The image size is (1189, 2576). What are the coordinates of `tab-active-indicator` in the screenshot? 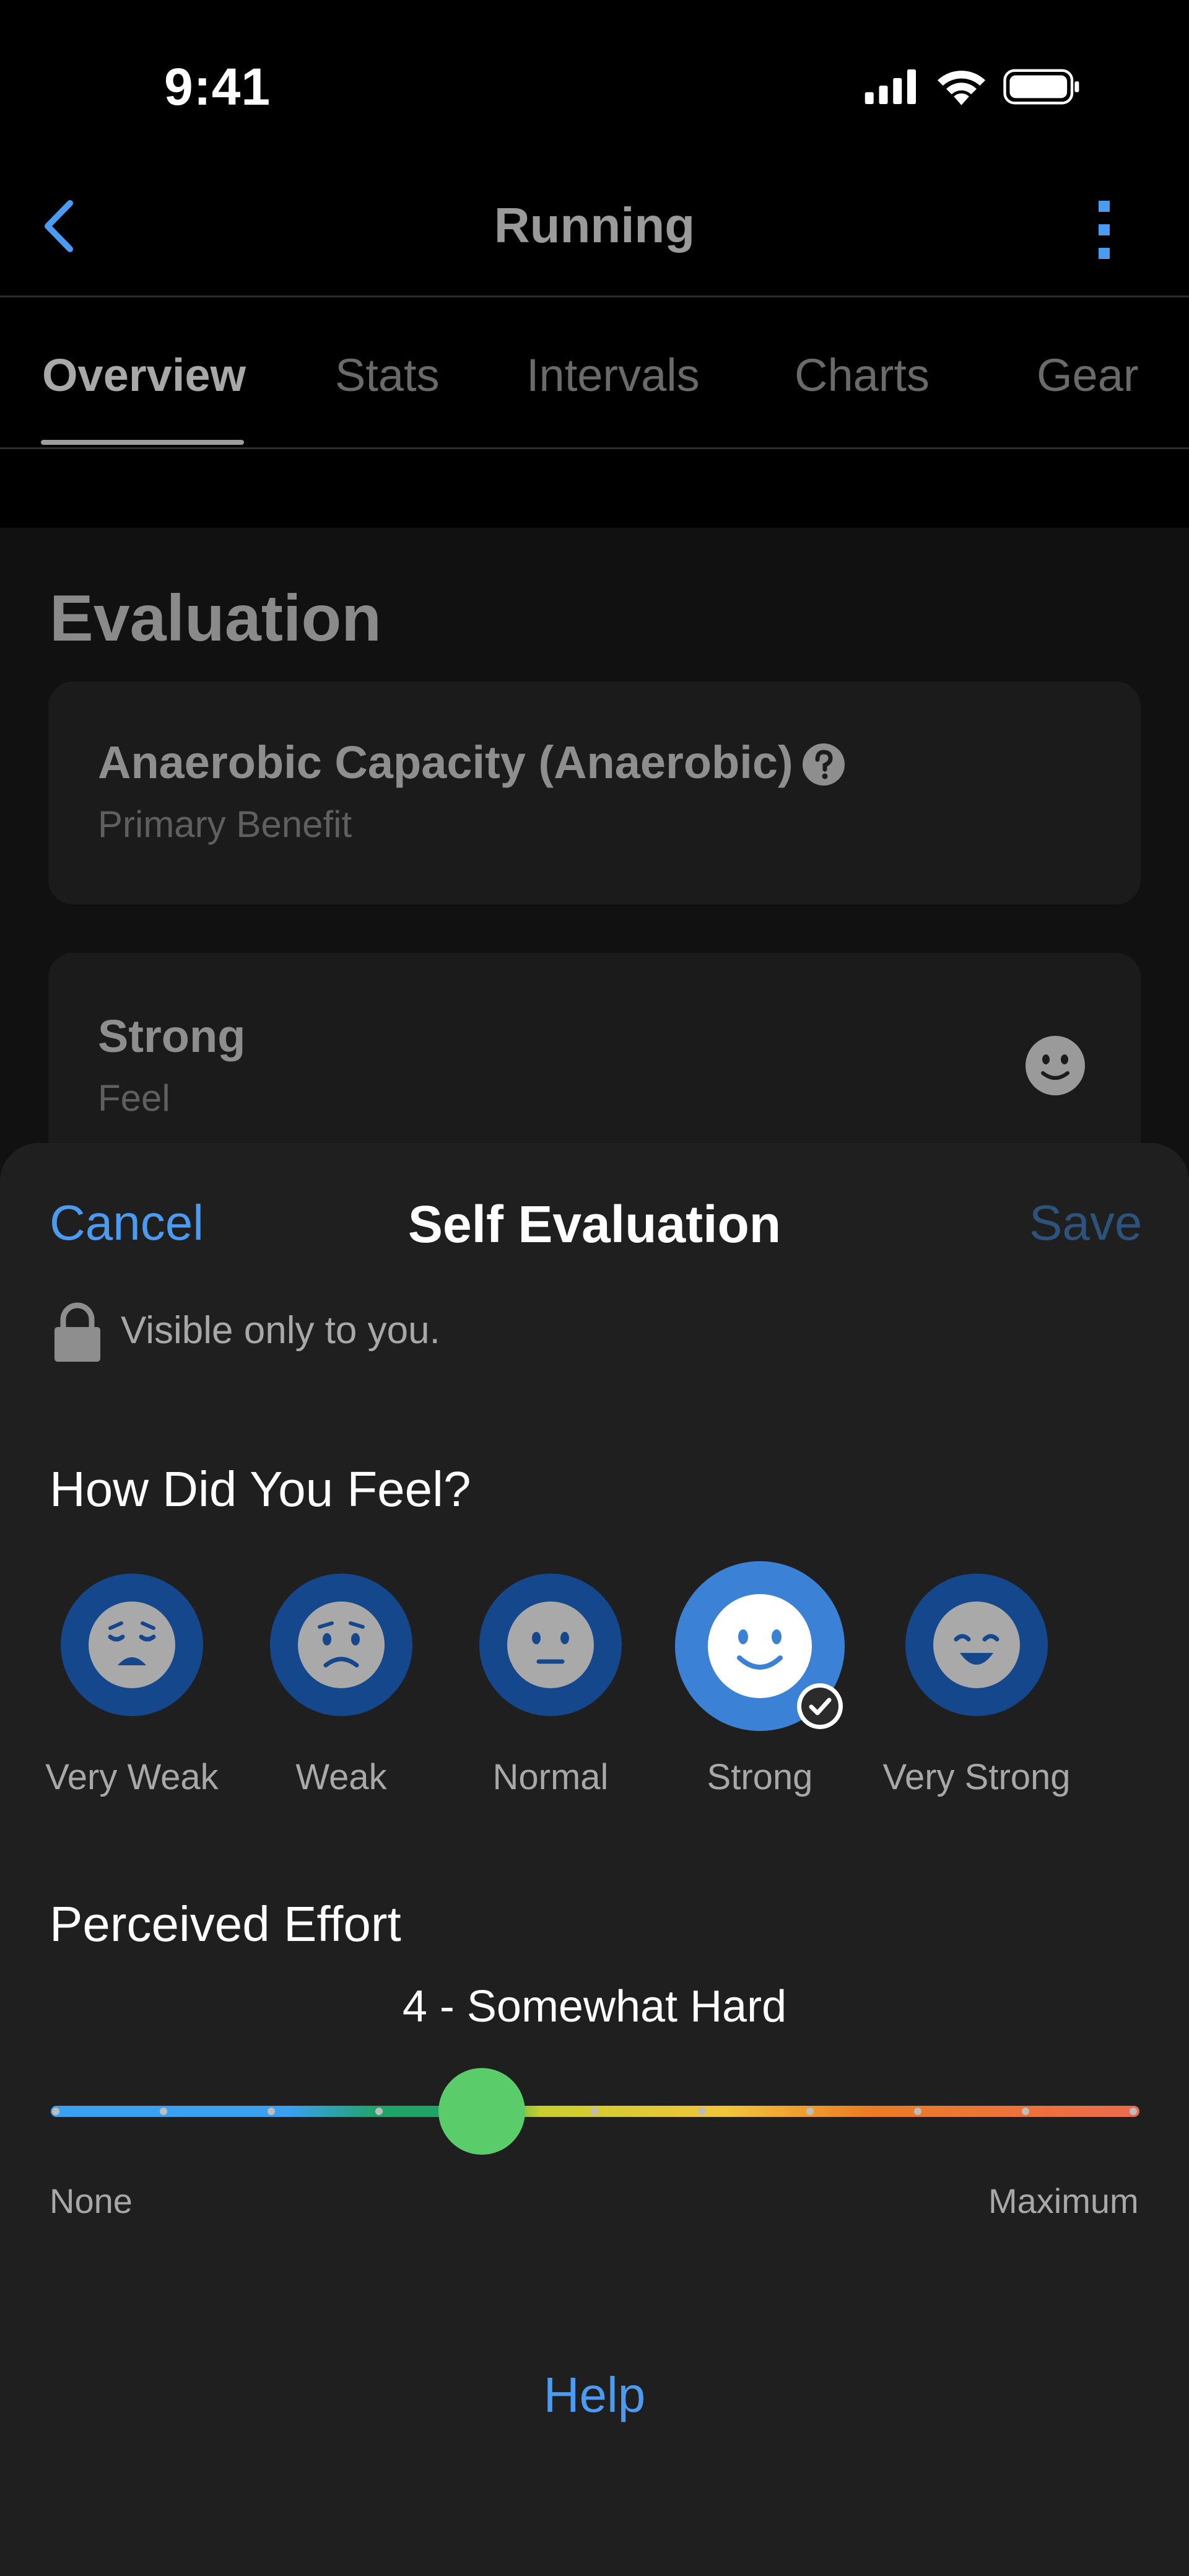 It's located at (142, 442).